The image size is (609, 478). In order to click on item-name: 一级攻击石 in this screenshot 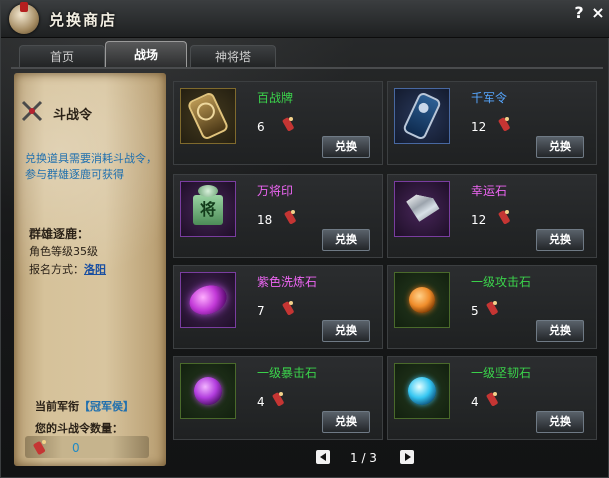, I will do `click(501, 282)`.